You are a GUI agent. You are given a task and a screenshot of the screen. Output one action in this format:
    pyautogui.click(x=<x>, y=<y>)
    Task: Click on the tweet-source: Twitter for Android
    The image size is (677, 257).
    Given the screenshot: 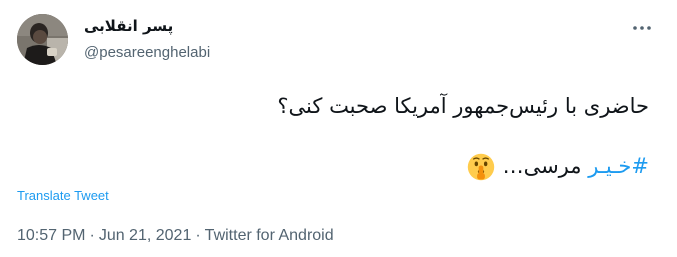 What is the action you would take?
    pyautogui.click(x=269, y=235)
    